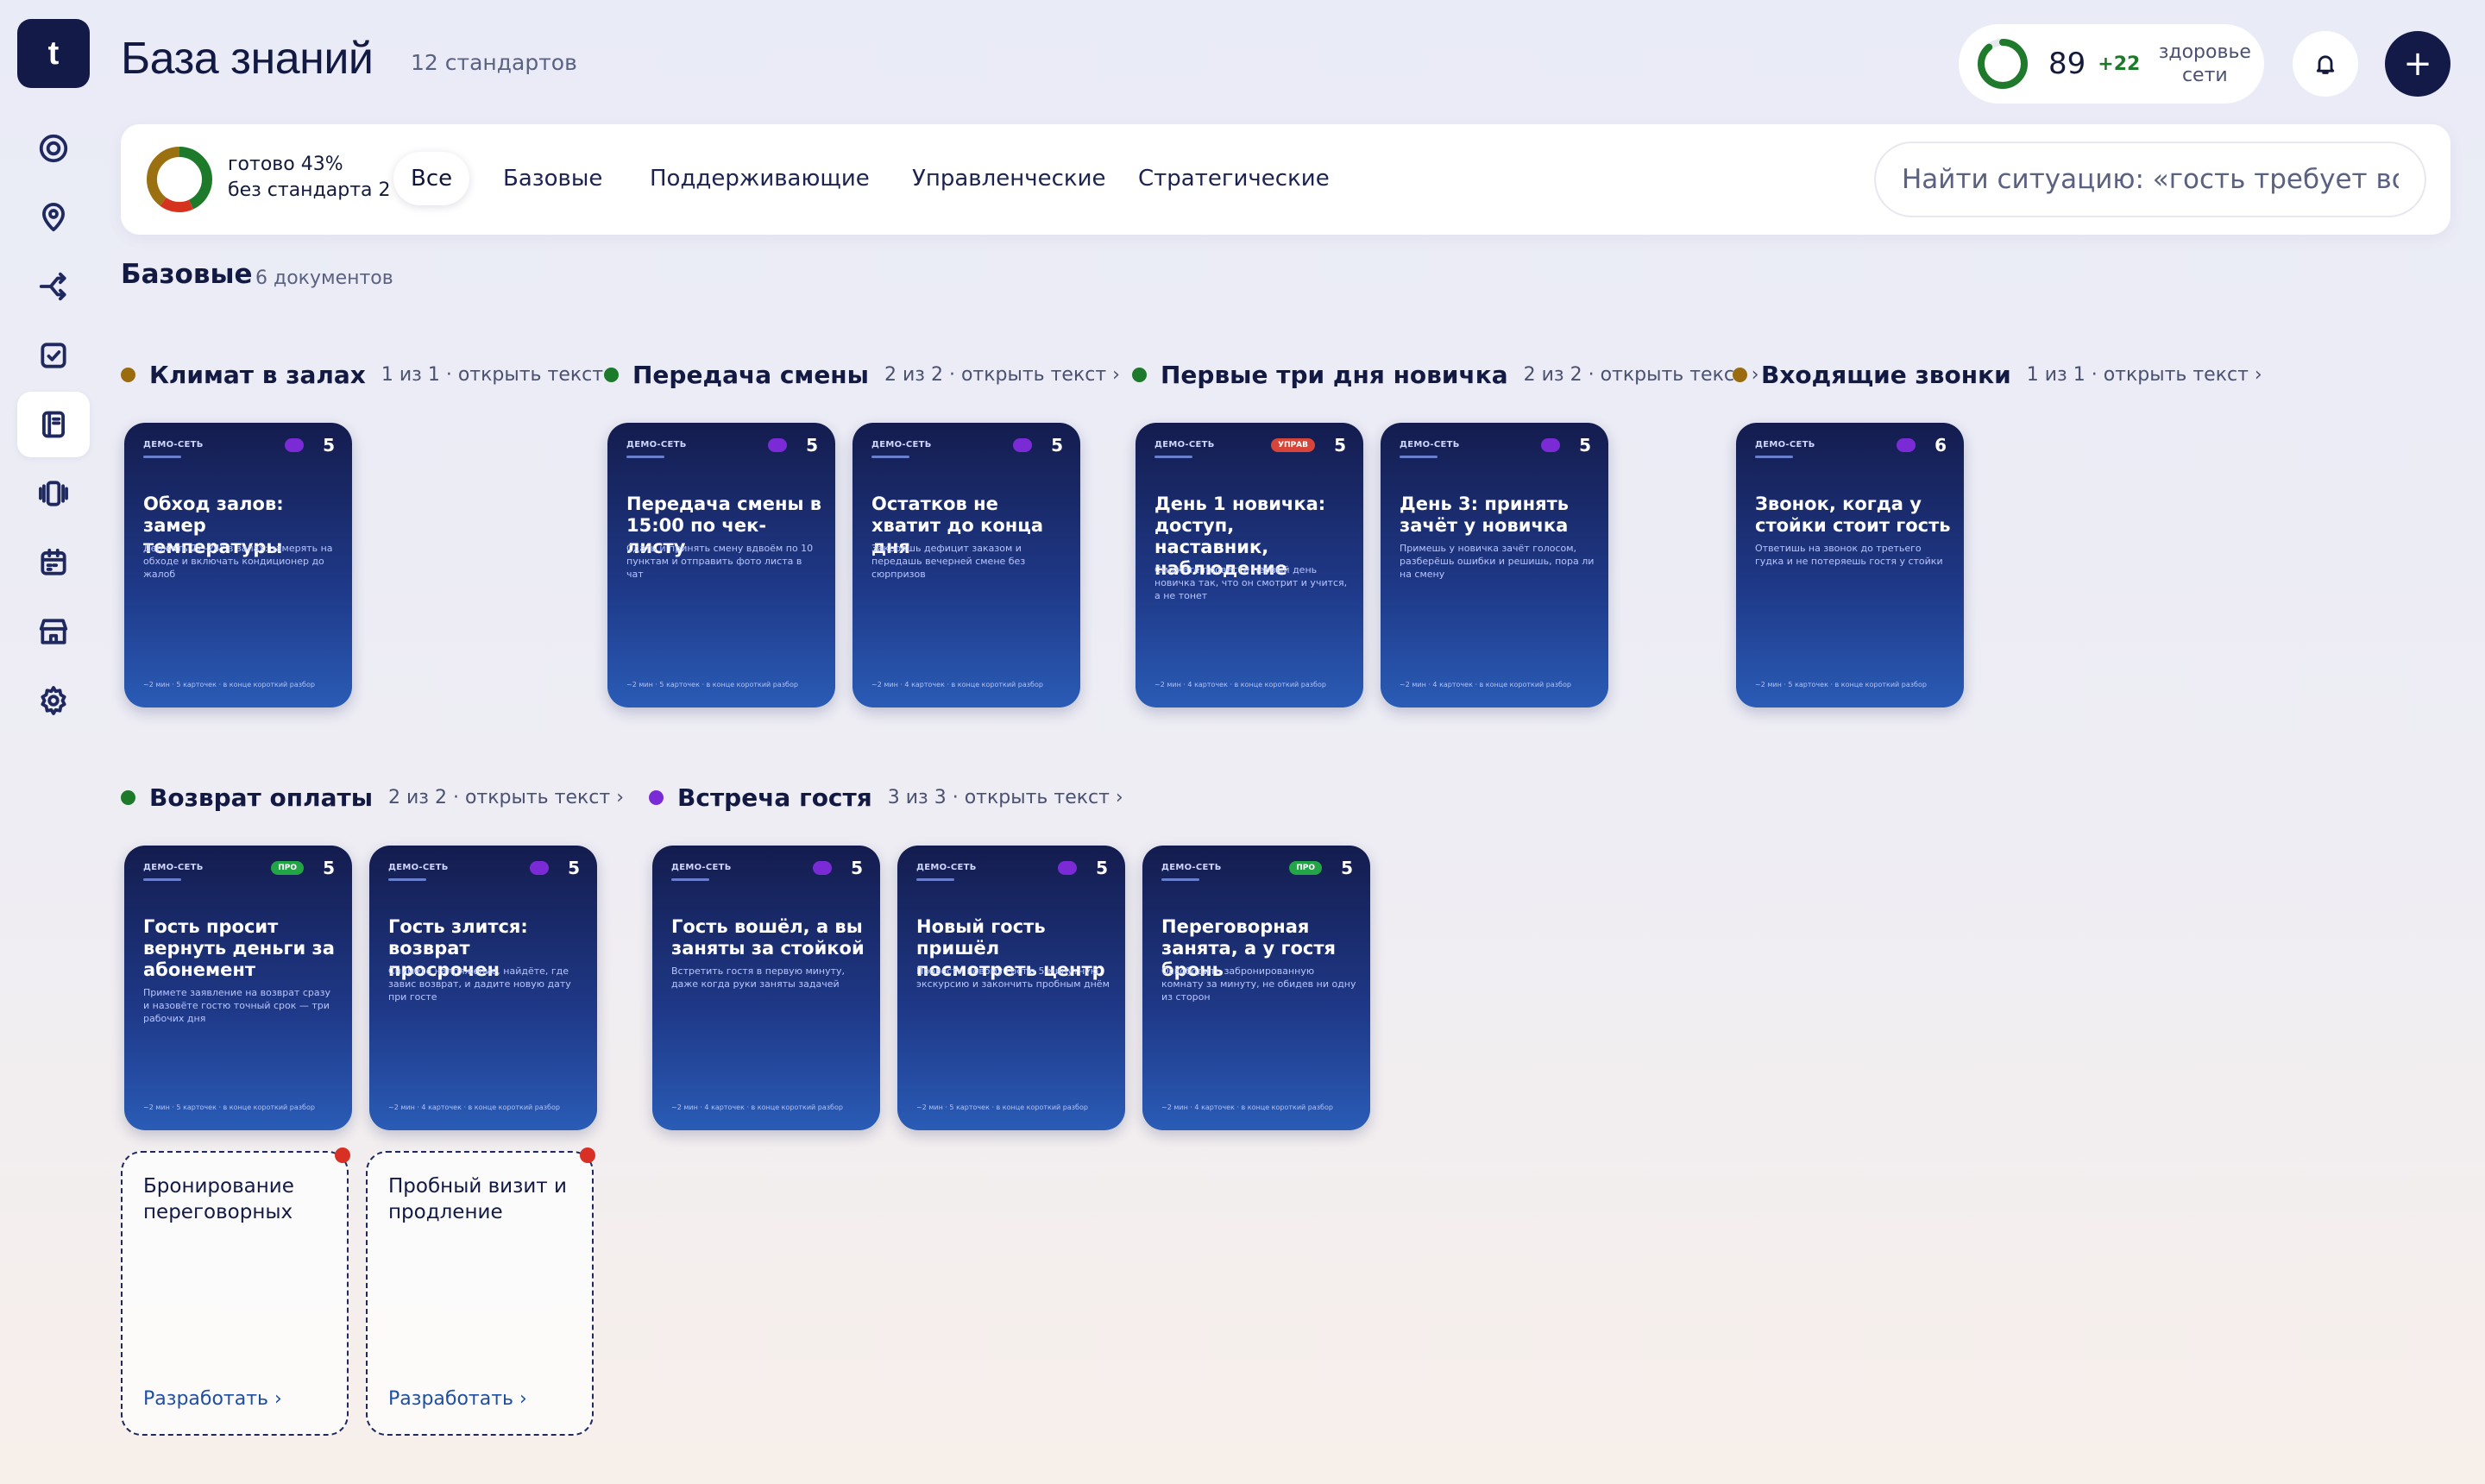 The width and height of the screenshot is (2485, 1484). I want to click on open-text-link: 3 из 3 · открыть текст ›, so click(1005, 797).